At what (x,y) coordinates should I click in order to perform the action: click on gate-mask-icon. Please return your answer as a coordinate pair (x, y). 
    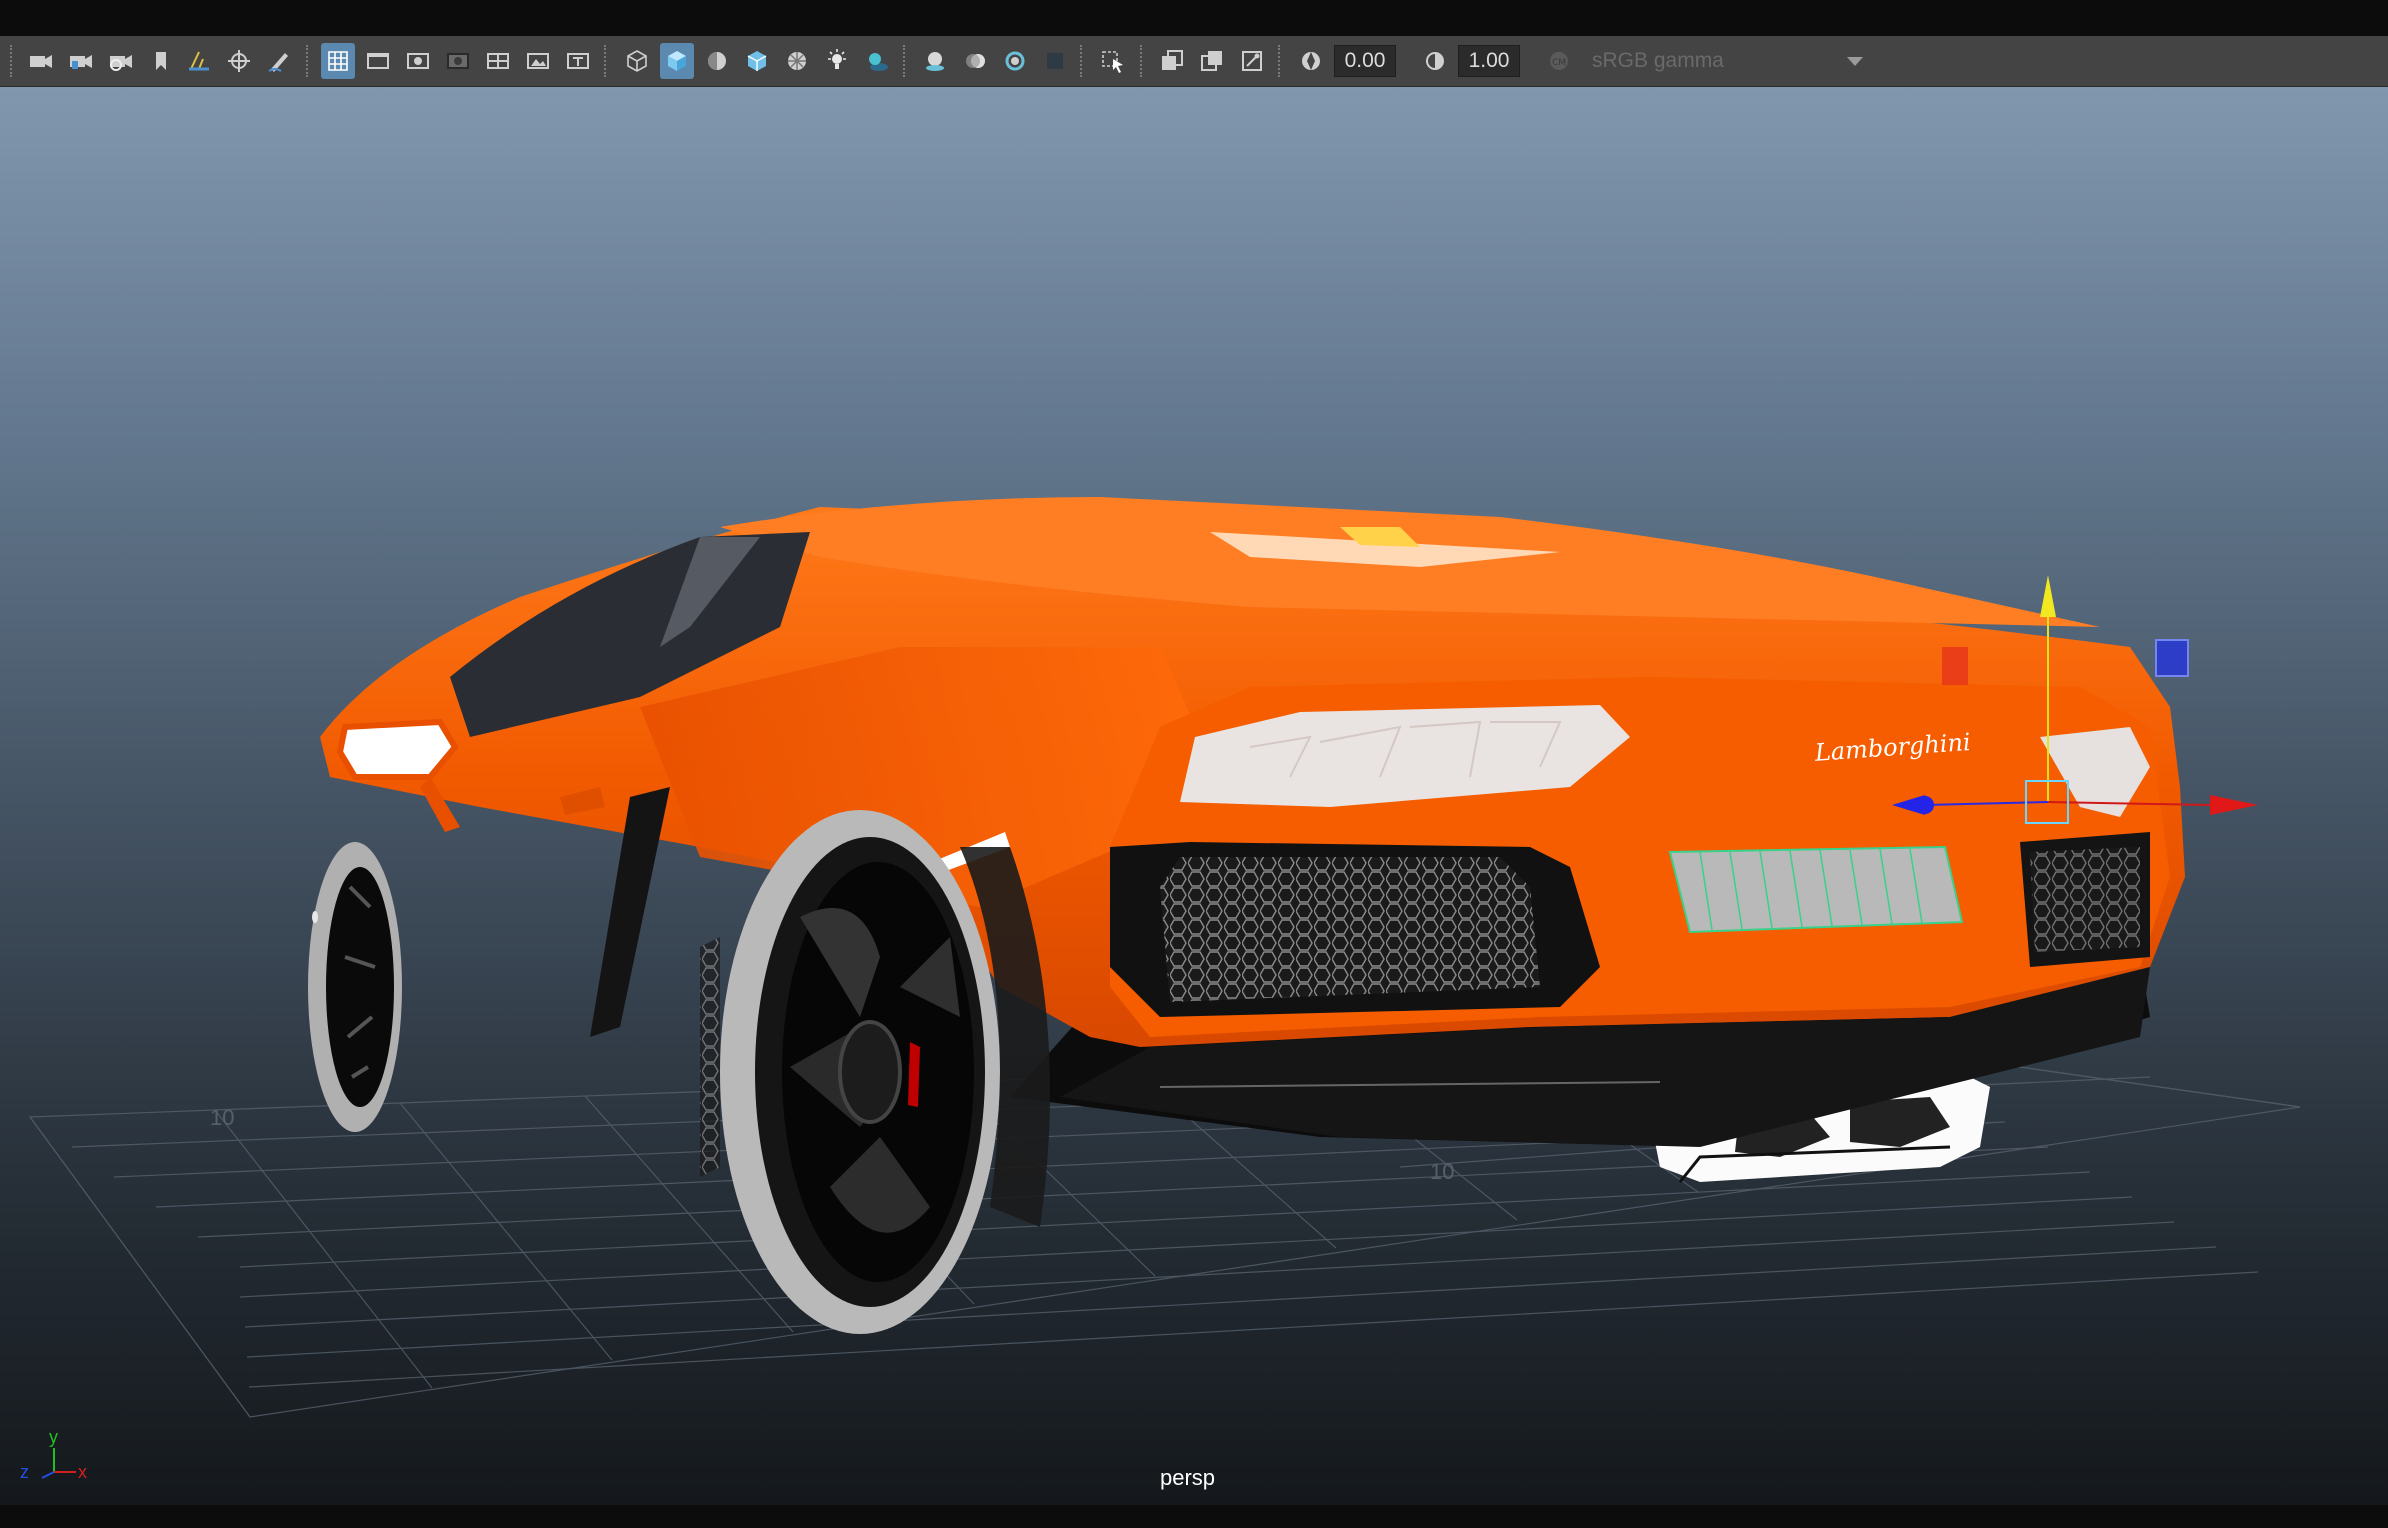
    Looking at the image, I should click on (458, 61).